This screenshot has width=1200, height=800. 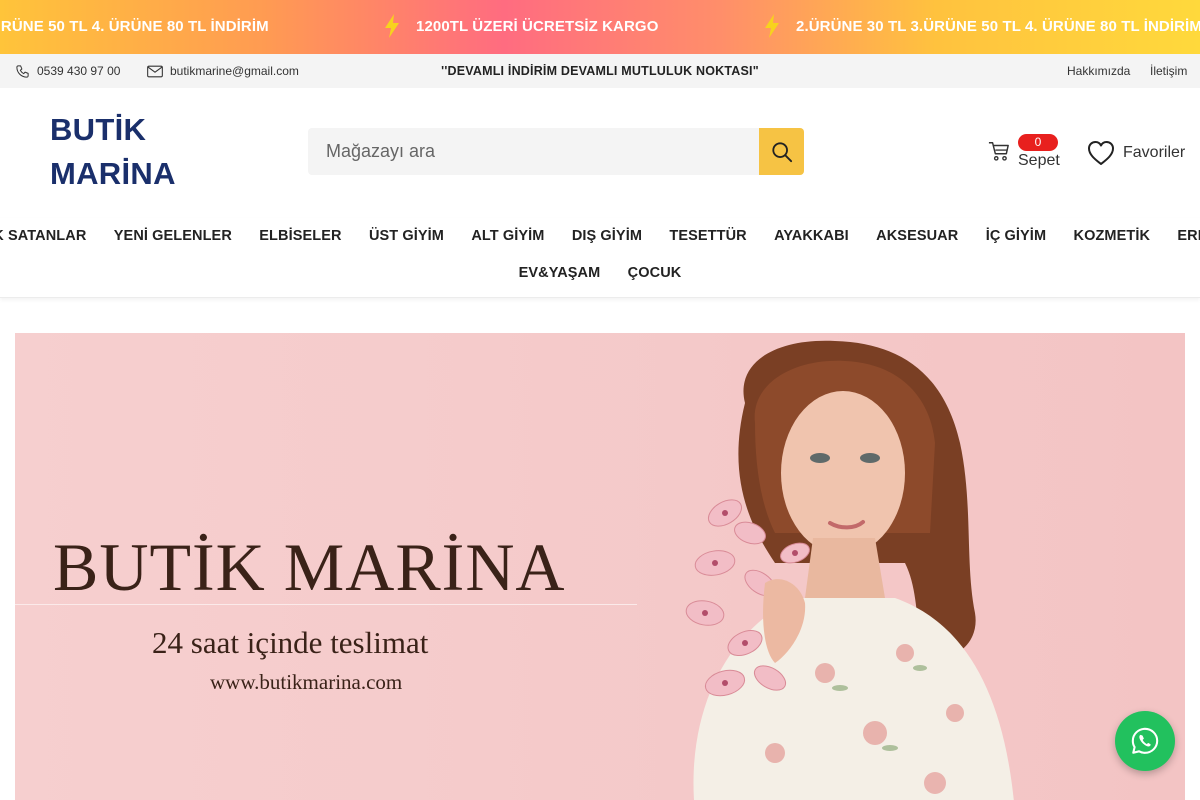 I want to click on nav-item-alt-giyim: ALT GİYİM, so click(x=507, y=236).